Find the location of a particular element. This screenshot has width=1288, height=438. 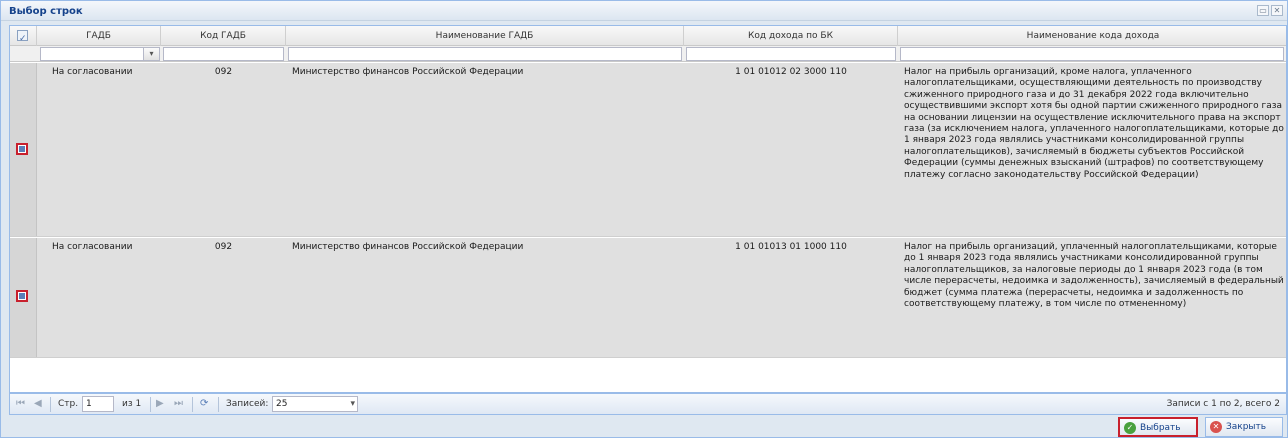

select-button: ✓ Выбрать is located at coordinates (1158, 427).